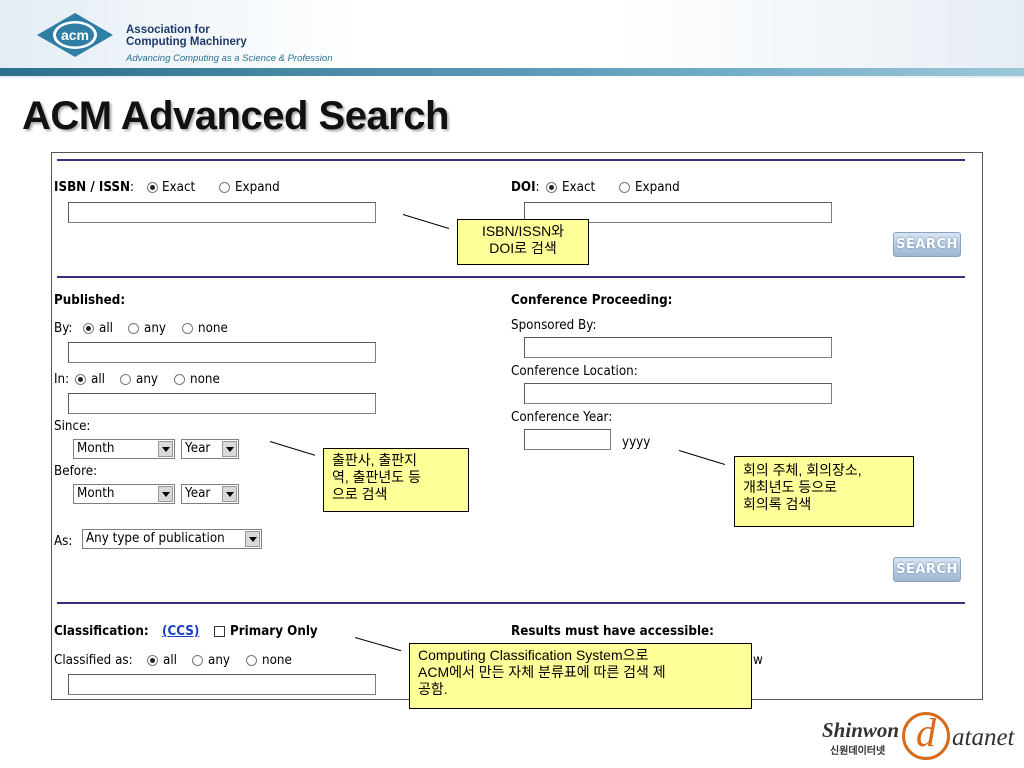 The height and width of the screenshot is (768, 1024). I want to click on callout-isbn-doi: ISBN/ISSN와 DOI로 검색, so click(523, 242).